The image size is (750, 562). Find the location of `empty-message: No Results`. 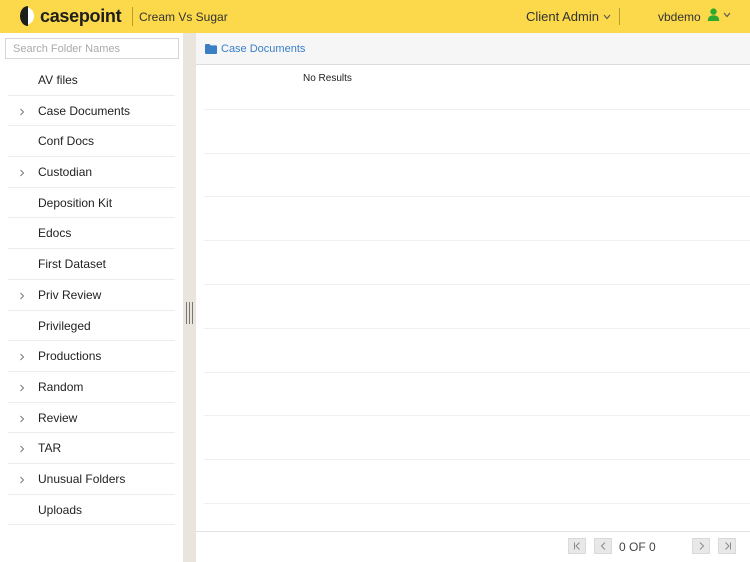

empty-message: No Results is located at coordinates (327, 78).